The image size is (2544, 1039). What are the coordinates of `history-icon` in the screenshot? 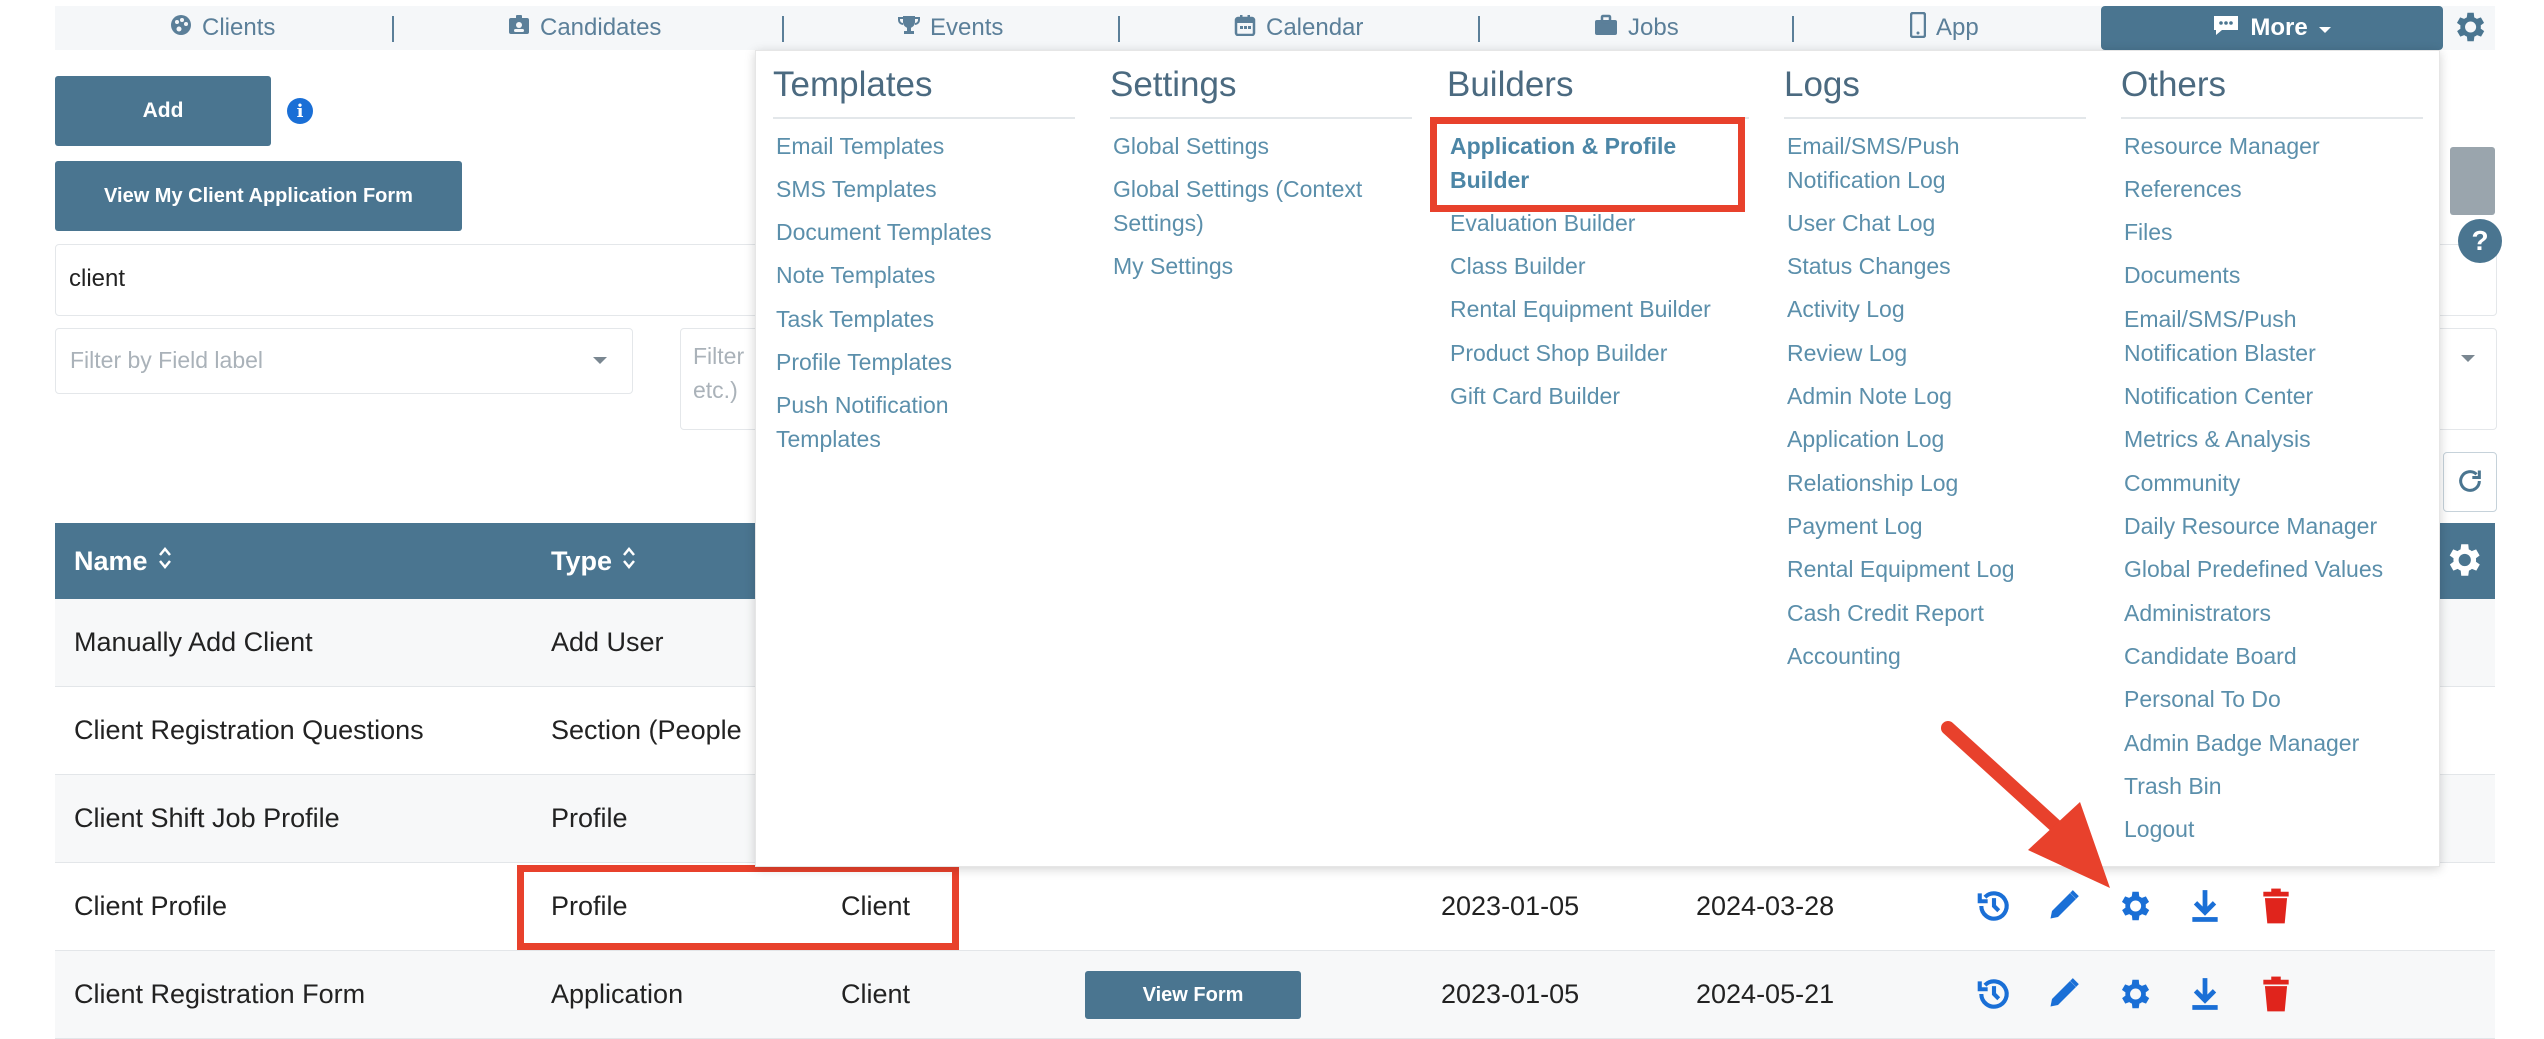 It's located at (1994, 996).